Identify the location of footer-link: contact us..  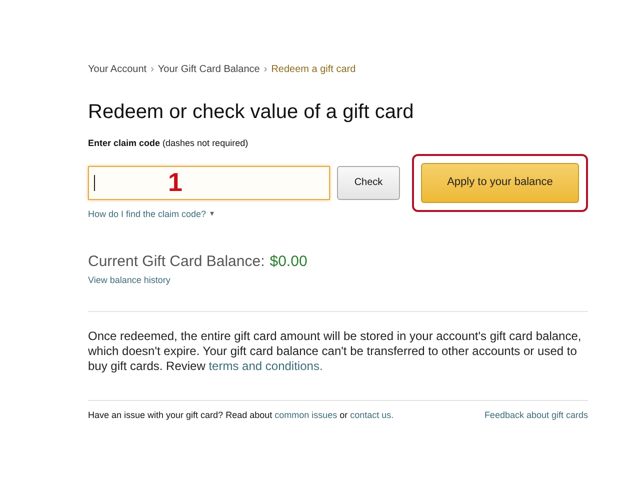
(372, 415).